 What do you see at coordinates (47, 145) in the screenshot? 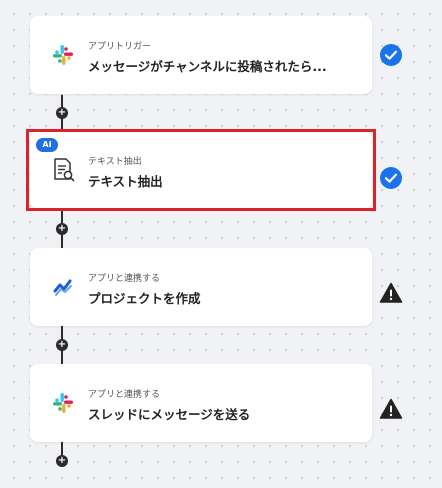
I see `ai-badge: AI` at bounding box center [47, 145].